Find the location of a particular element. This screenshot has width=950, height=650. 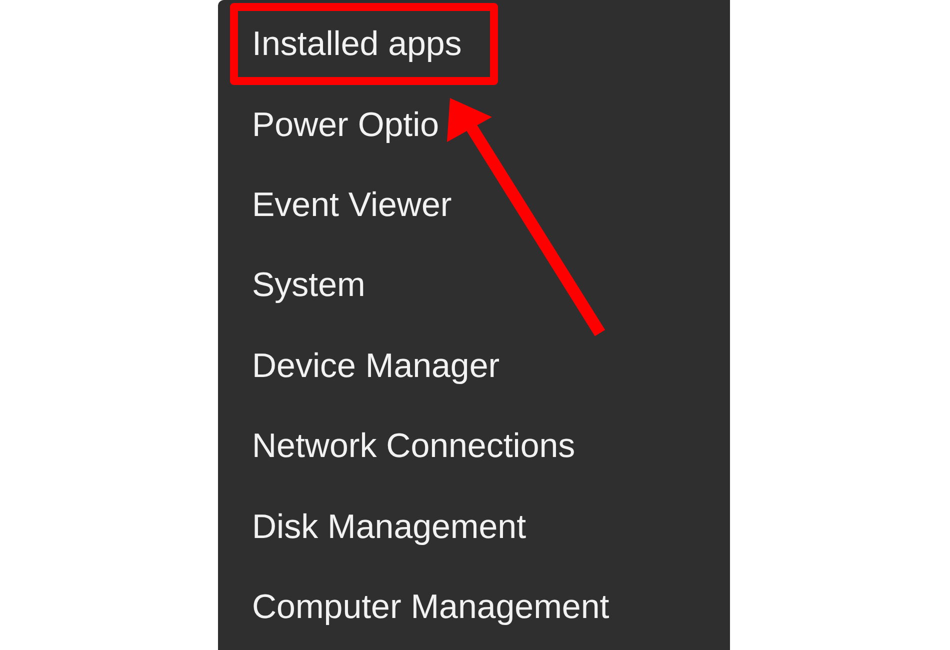

menu-item: System is located at coordinates (309, 285).